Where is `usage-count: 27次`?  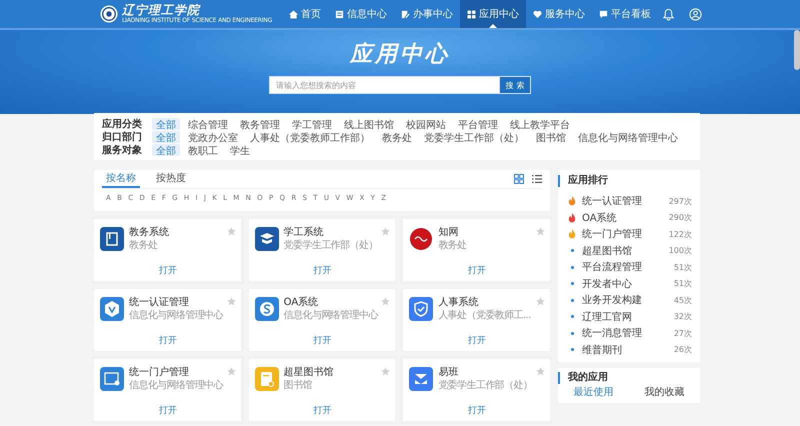 usage-count: 27次 is located at coordinates (683, 333).